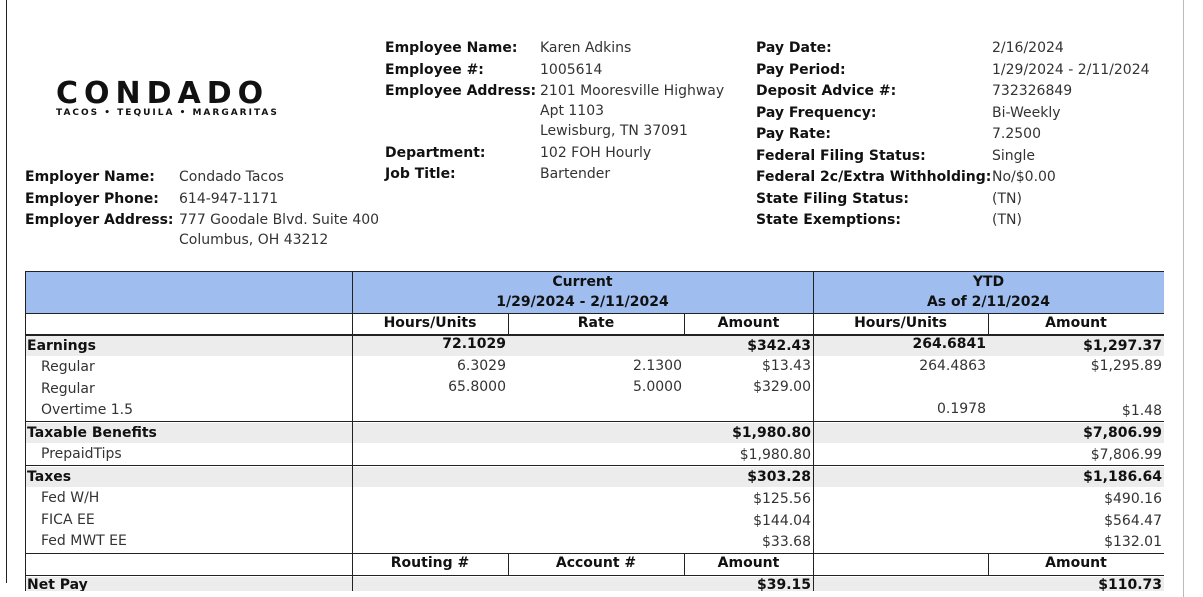 Image resolution: width=1203 pixels, height=597 pixels. What do you see at coordinates (481, 366) in the screenshot?
I see `earnings-row-hours: 6.3029` at bounding box center [481, 366].